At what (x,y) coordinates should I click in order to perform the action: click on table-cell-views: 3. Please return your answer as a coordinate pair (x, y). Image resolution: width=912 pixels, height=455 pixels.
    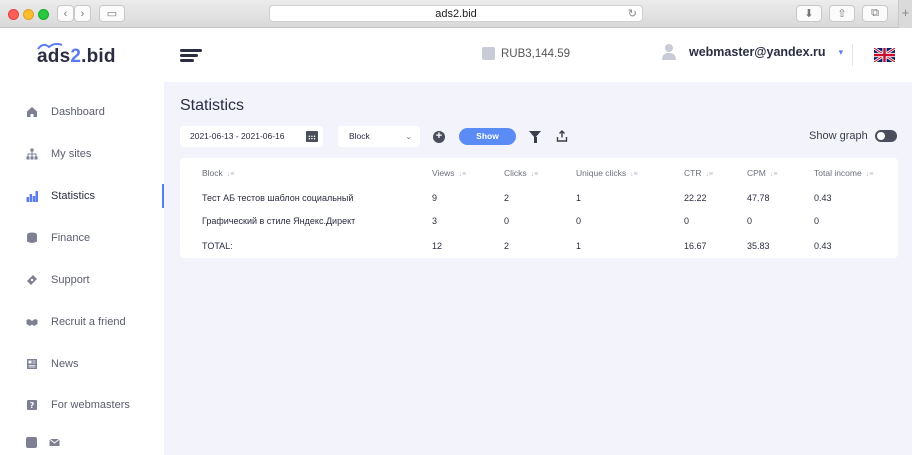
    Looking at the image, I should click on (435, 221).